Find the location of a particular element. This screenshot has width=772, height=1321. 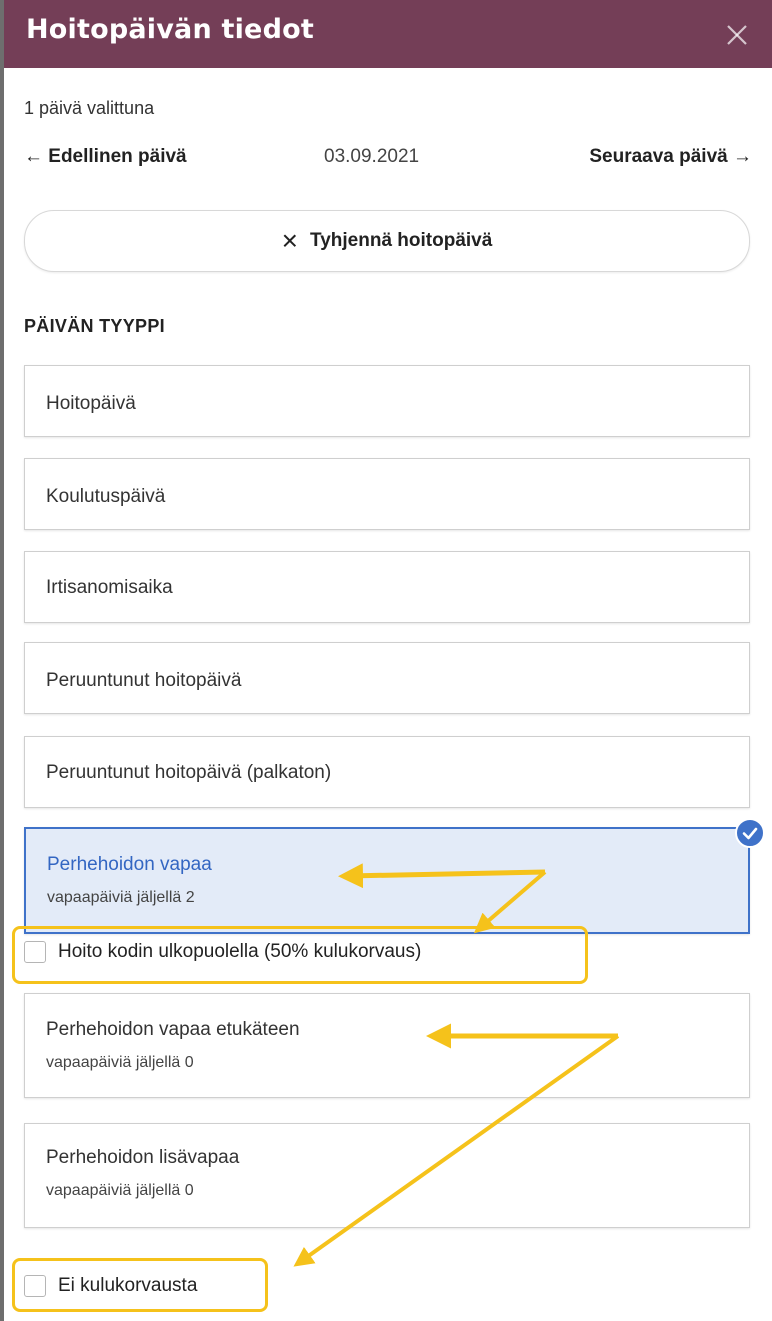

option-label: Hoitopäivä is located at coordinates (91, 403).